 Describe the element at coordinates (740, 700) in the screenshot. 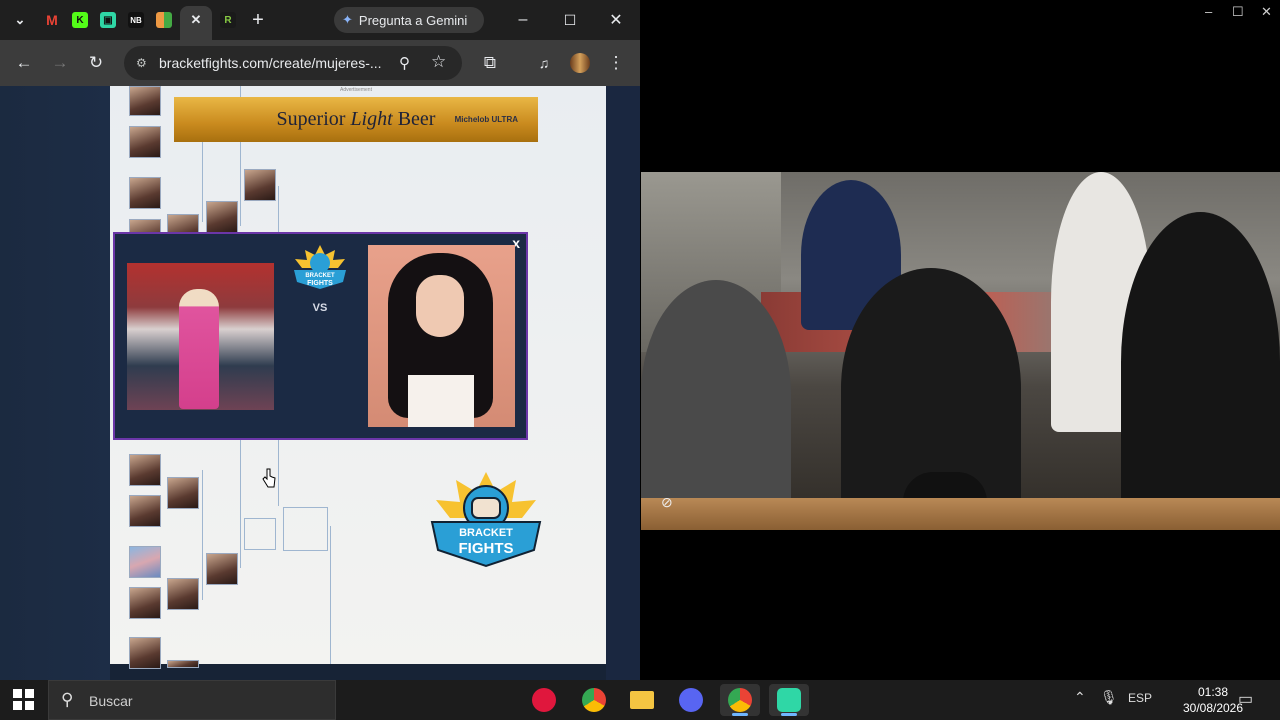

I see `taskbar-app-chrome-active` at that location.